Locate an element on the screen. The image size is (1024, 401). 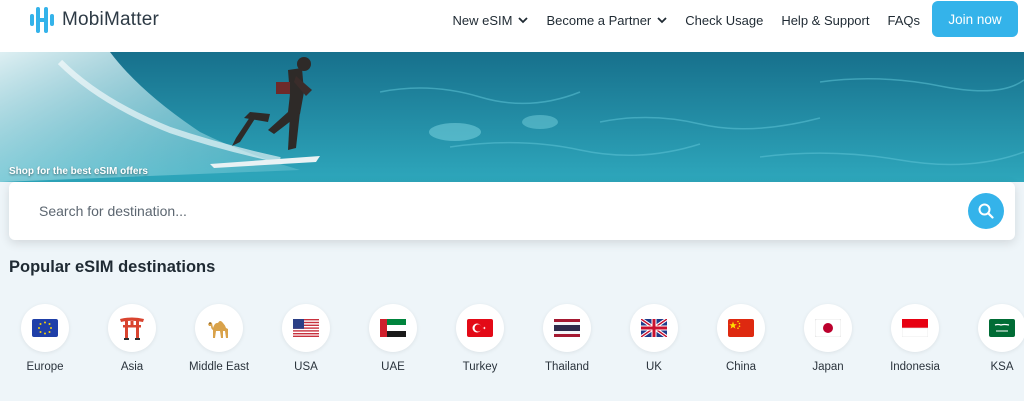
destination-asia: Asia is located at coordinates (132, 342).